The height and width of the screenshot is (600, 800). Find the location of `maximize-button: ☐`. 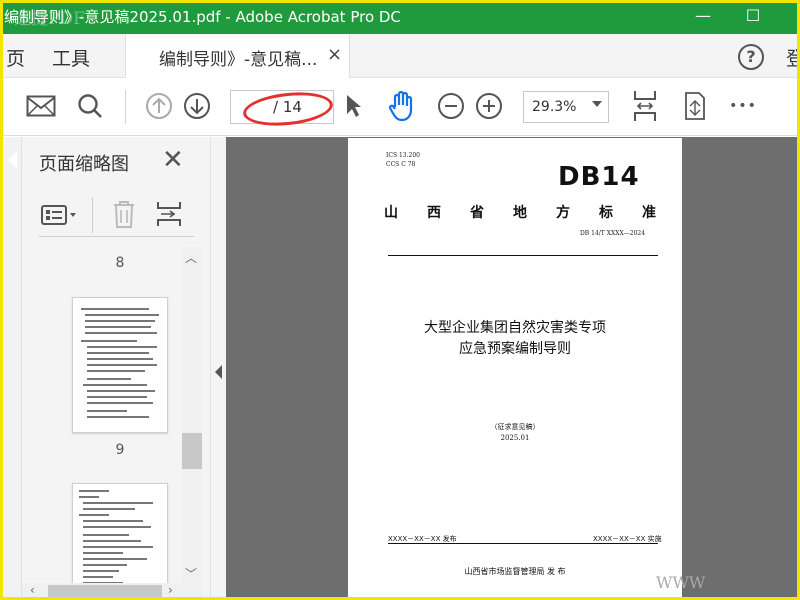

maximize-button: ☐ is located at coordinates (753, 17).